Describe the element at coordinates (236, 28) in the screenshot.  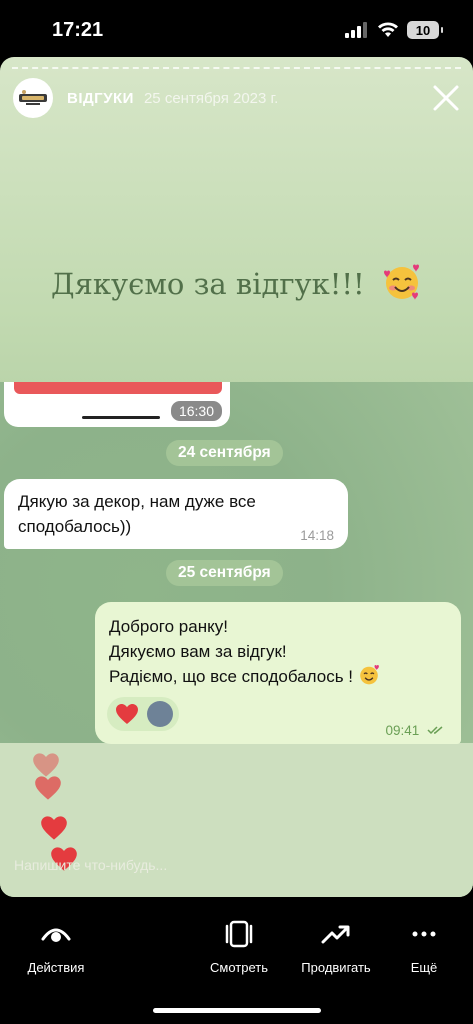
I see `status-bar: 17:21 10` at that location.